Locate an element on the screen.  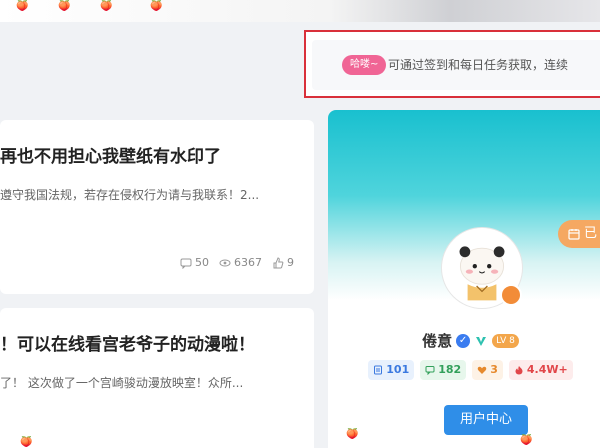
view-total: 4.4W+ is located at coordinates (547, 369).